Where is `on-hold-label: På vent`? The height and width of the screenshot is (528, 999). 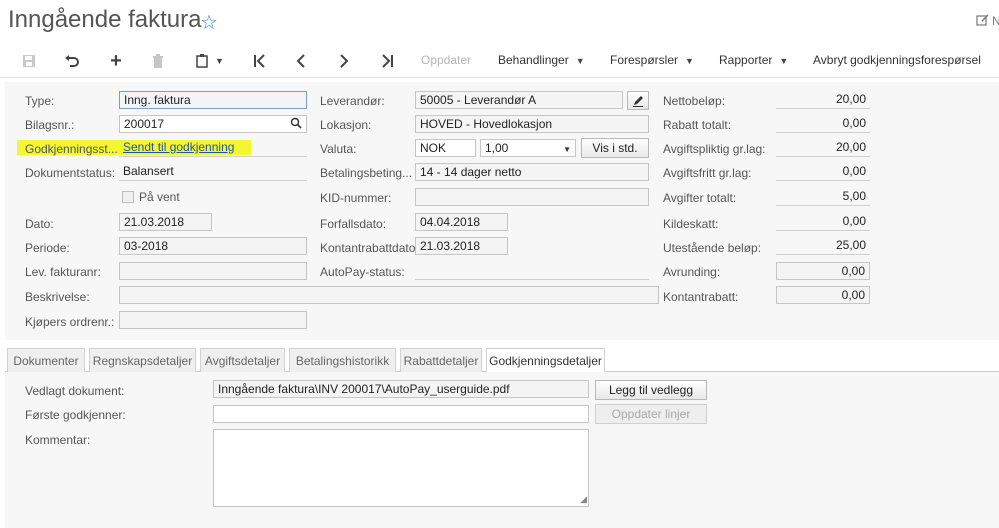 on-hold-label: På vent is located at coordinates (159, 197).